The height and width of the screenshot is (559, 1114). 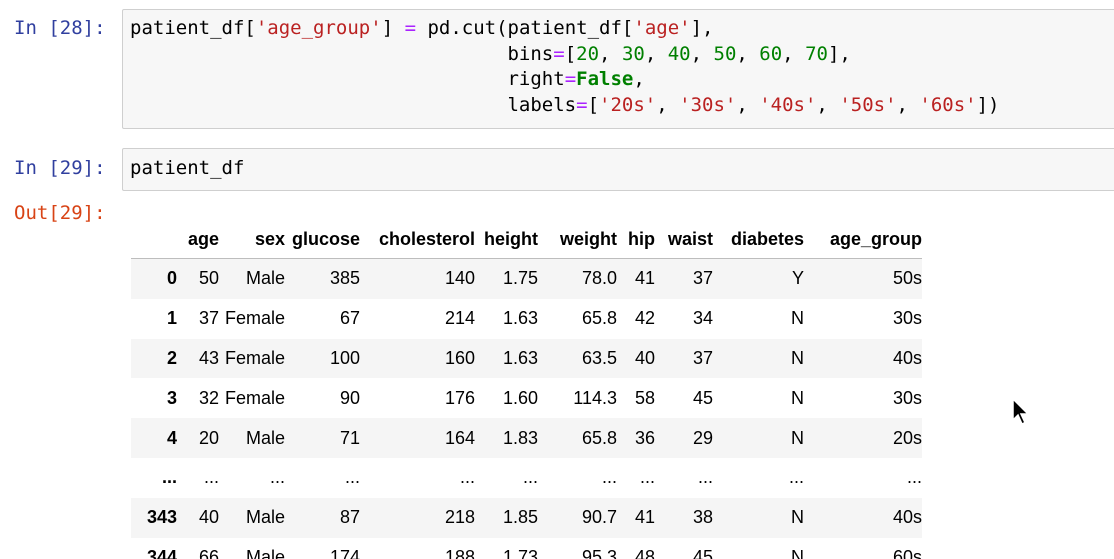 What do you see at coordinates (417, 239) in the screenshot?
I see `column-header: cholesterol` at bounding box center [417, 239].